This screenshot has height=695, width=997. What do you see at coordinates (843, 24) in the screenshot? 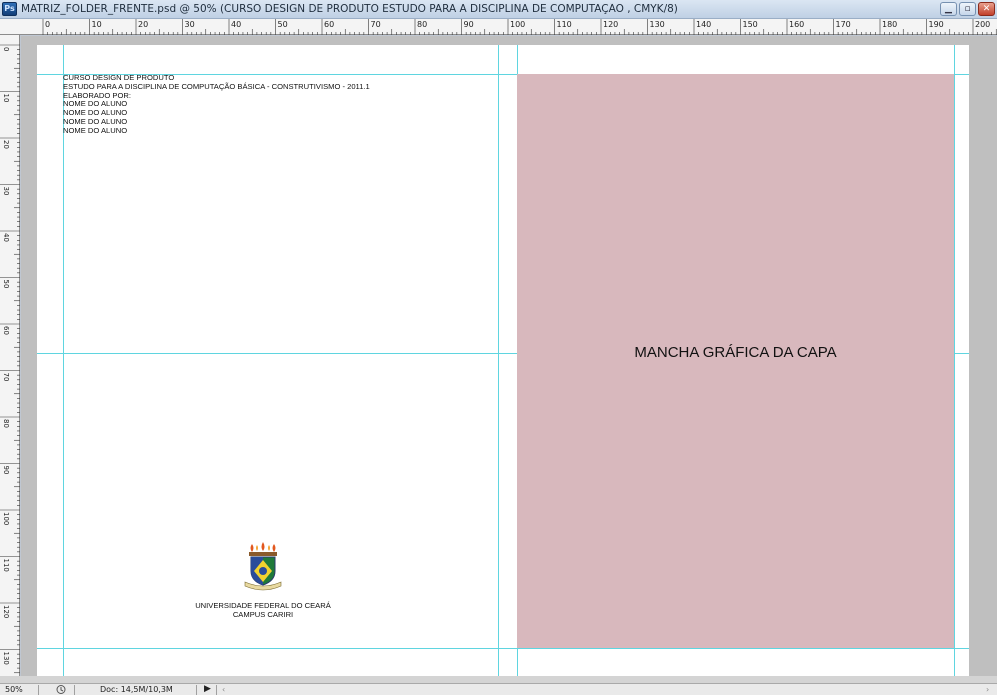
I see `ruler-label: 170` at bounding box center [843, 24].